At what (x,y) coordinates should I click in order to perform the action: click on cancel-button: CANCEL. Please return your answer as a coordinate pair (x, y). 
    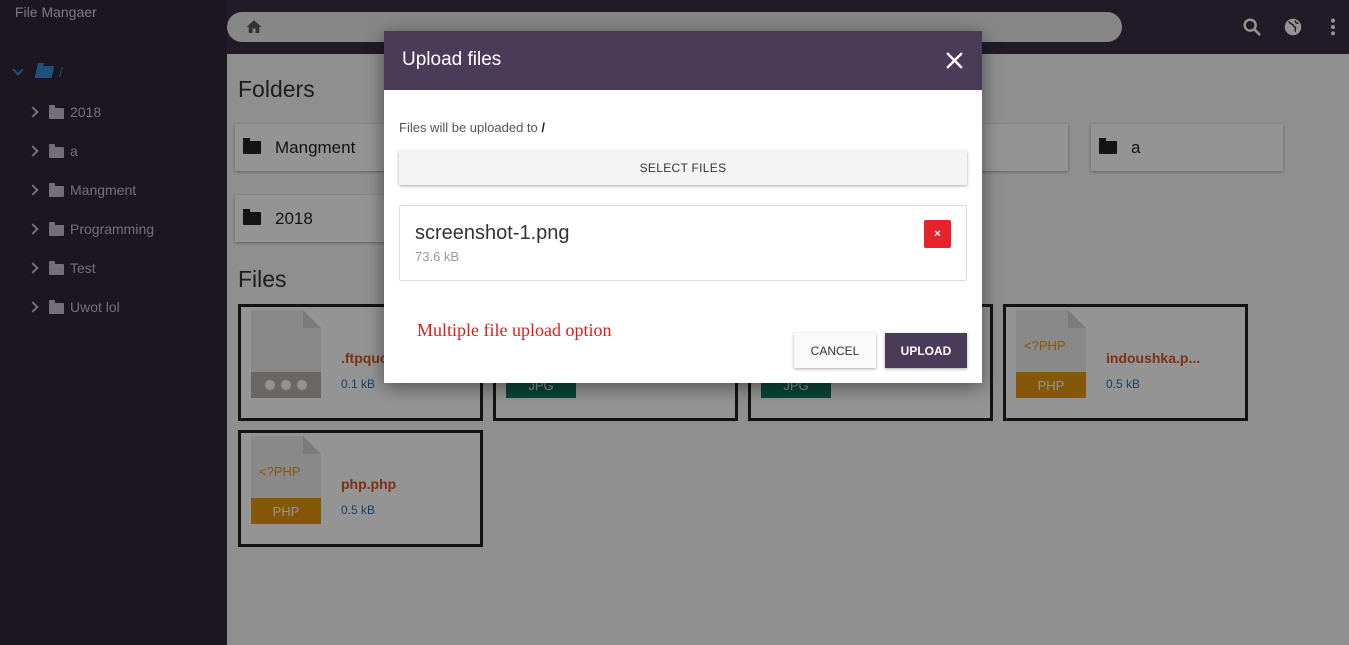
    Looking at the image, I should click on (835, 350).